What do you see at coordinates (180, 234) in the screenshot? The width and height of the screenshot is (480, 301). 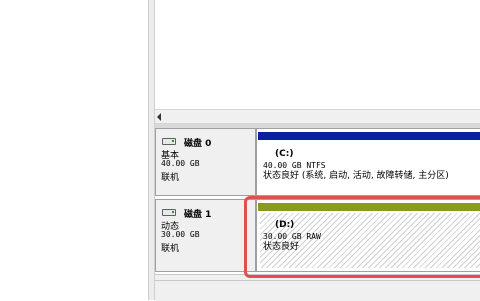 I see `disk-size: 30.00 GB` at bounding box center [180, 234].